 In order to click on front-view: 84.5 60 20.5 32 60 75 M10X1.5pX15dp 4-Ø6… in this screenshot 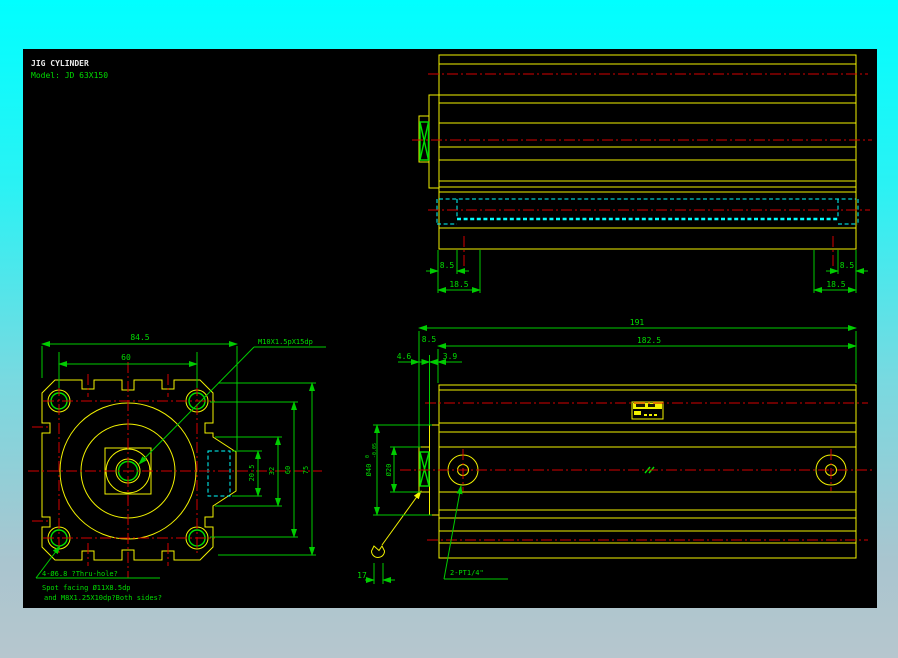, I will do `click(177, 467)`.